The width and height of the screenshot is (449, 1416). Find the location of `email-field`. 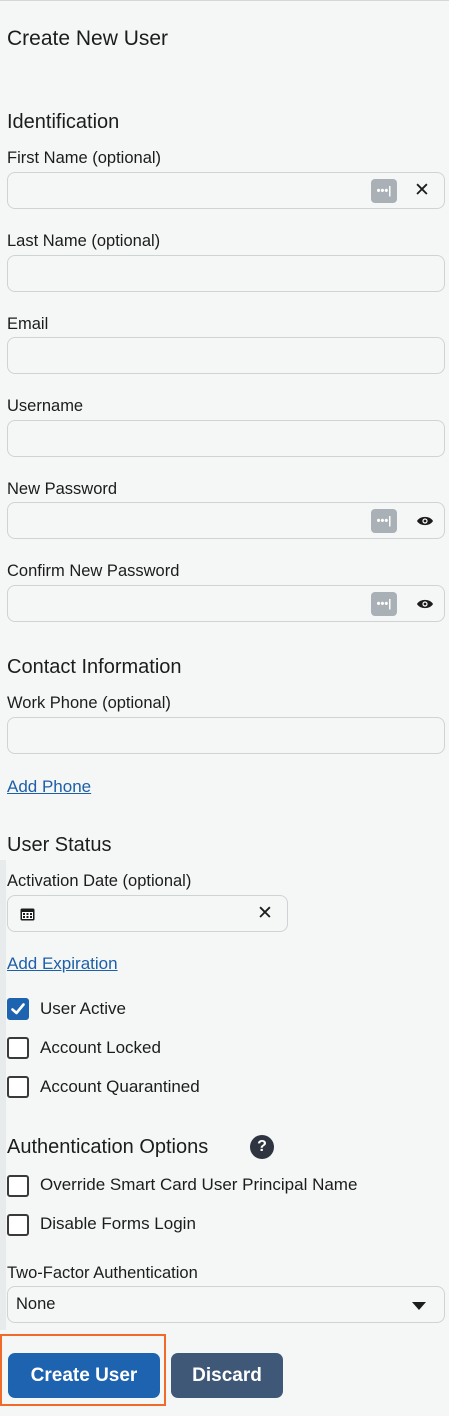

email-field is located at coordinates (226, 355).